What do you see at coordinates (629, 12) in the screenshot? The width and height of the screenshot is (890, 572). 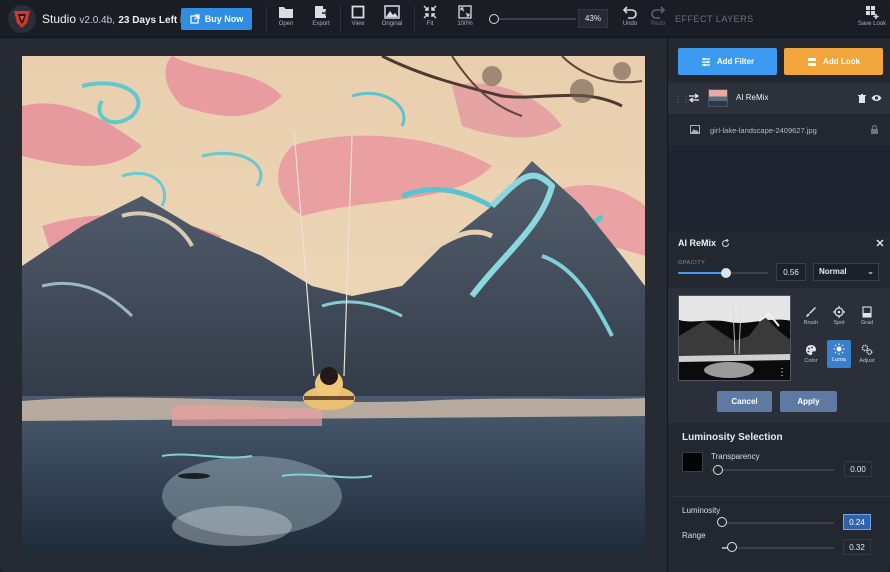 I see `undo-icon` at bounding box center [629, 12].